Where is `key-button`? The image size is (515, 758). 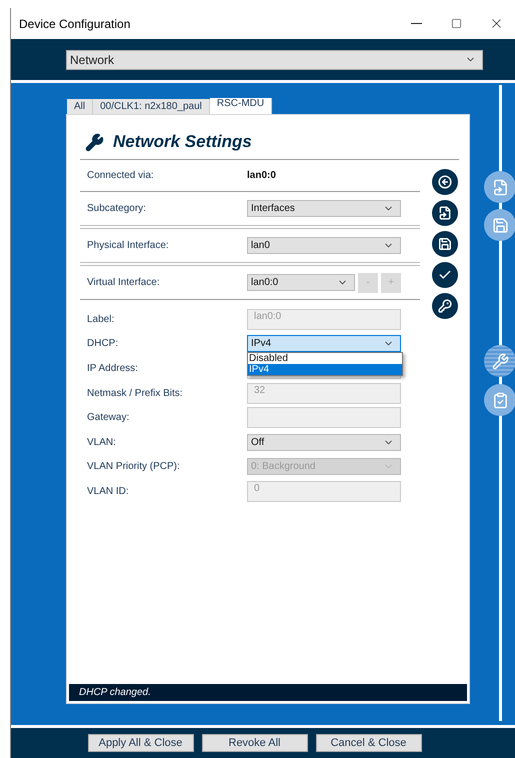
key-button is located at coordinates (445, 306).